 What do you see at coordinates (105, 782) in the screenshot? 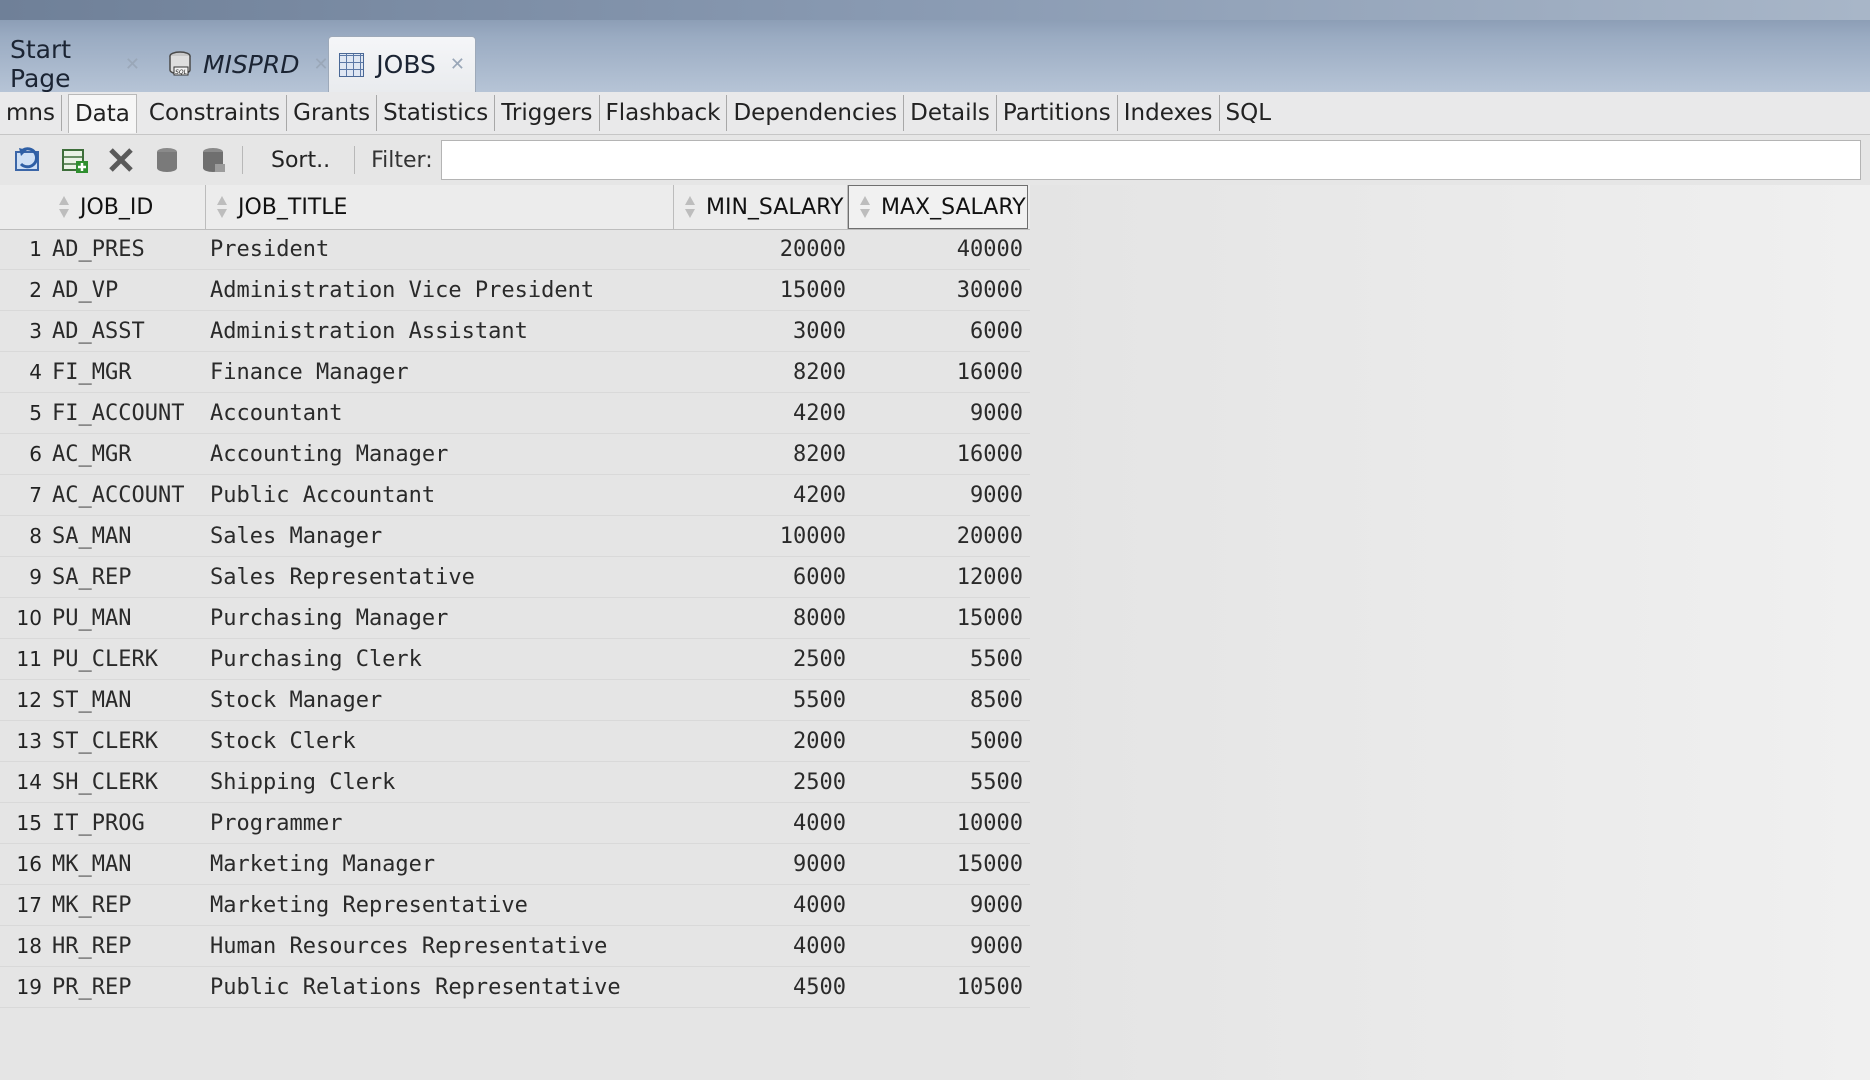
I see `cell-job-id: SH_CLERK` at bounding box center [105, 782].